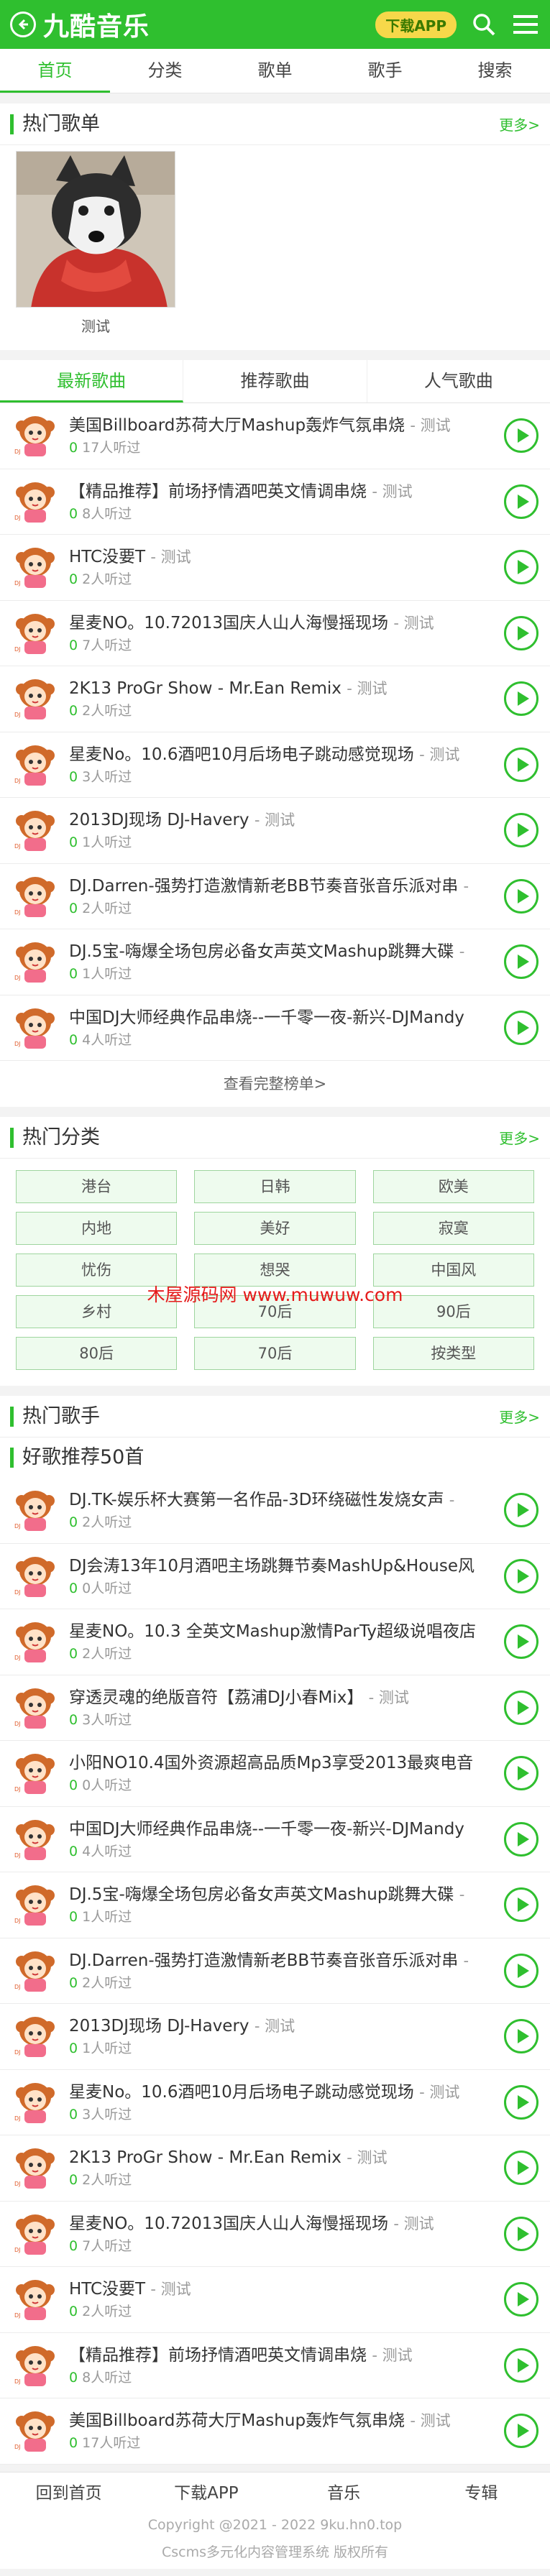 This screenshot has width=550, height=2576. I want to click on tab-recommended: 推荐歌曲, so click(275, 381).